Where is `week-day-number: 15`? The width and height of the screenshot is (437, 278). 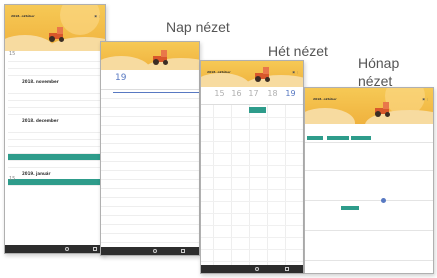
week-day-number: 15 is located at coordinates (219, 93).